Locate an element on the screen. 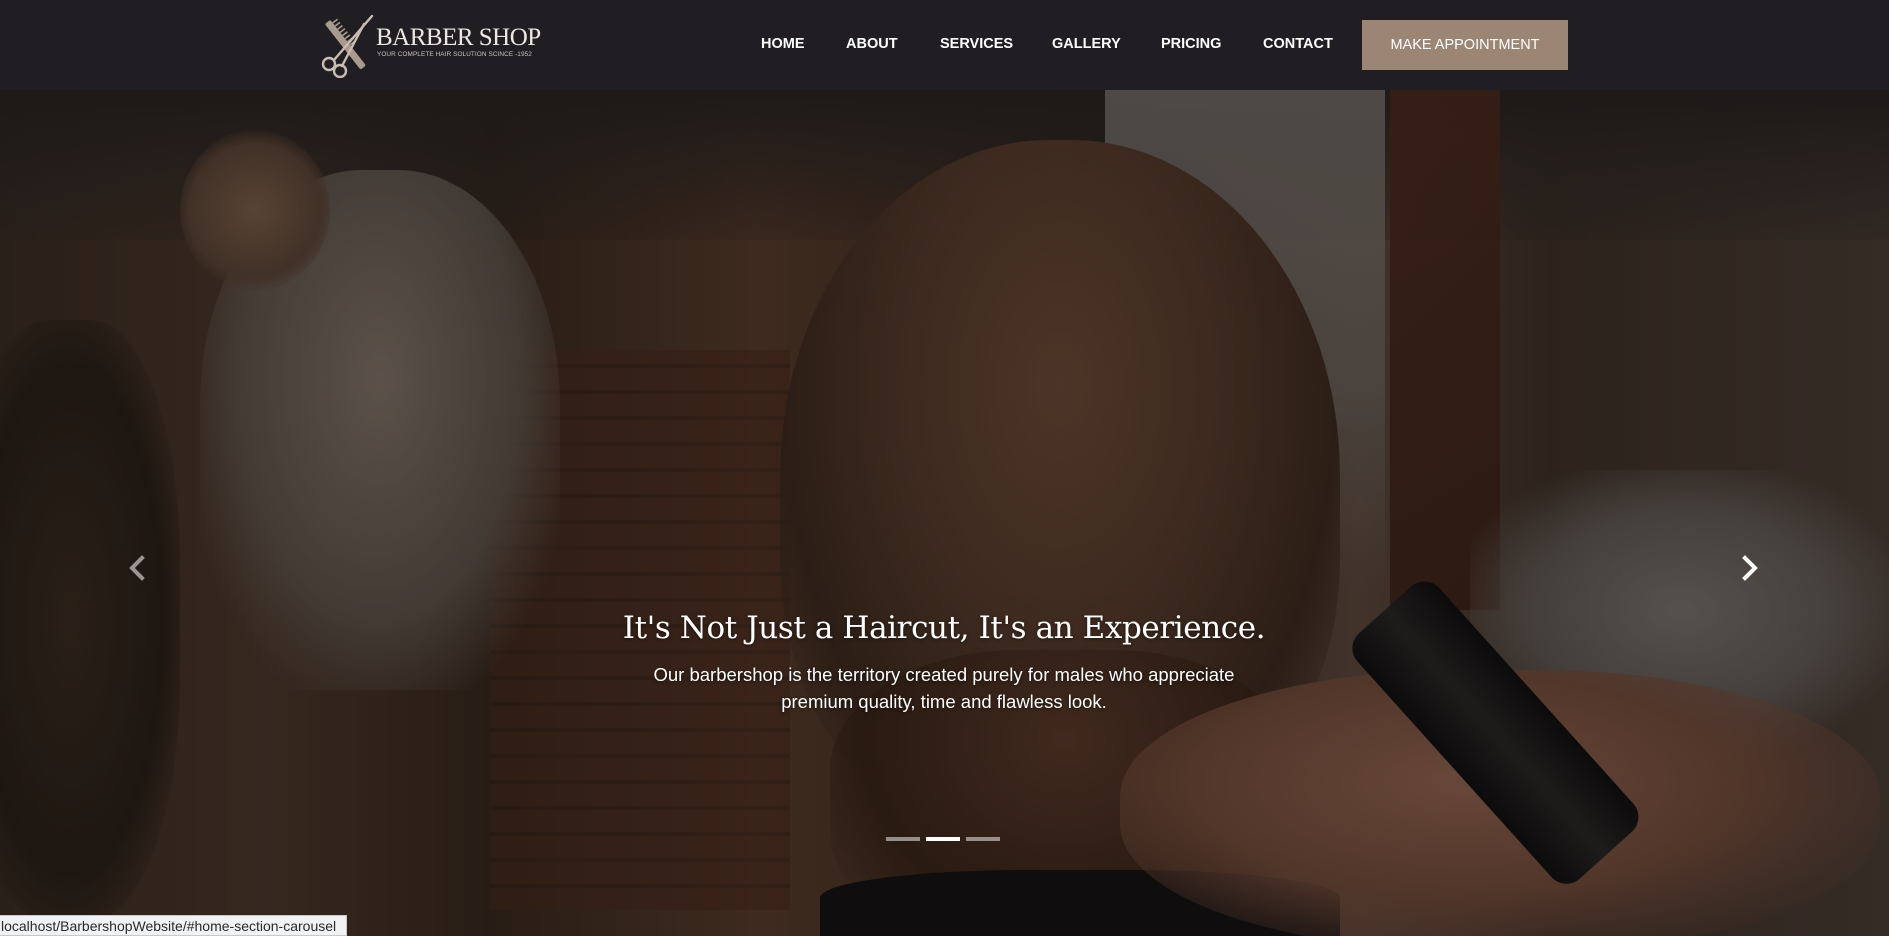  scissors-comb-icon is located at coordinates (347, 46).